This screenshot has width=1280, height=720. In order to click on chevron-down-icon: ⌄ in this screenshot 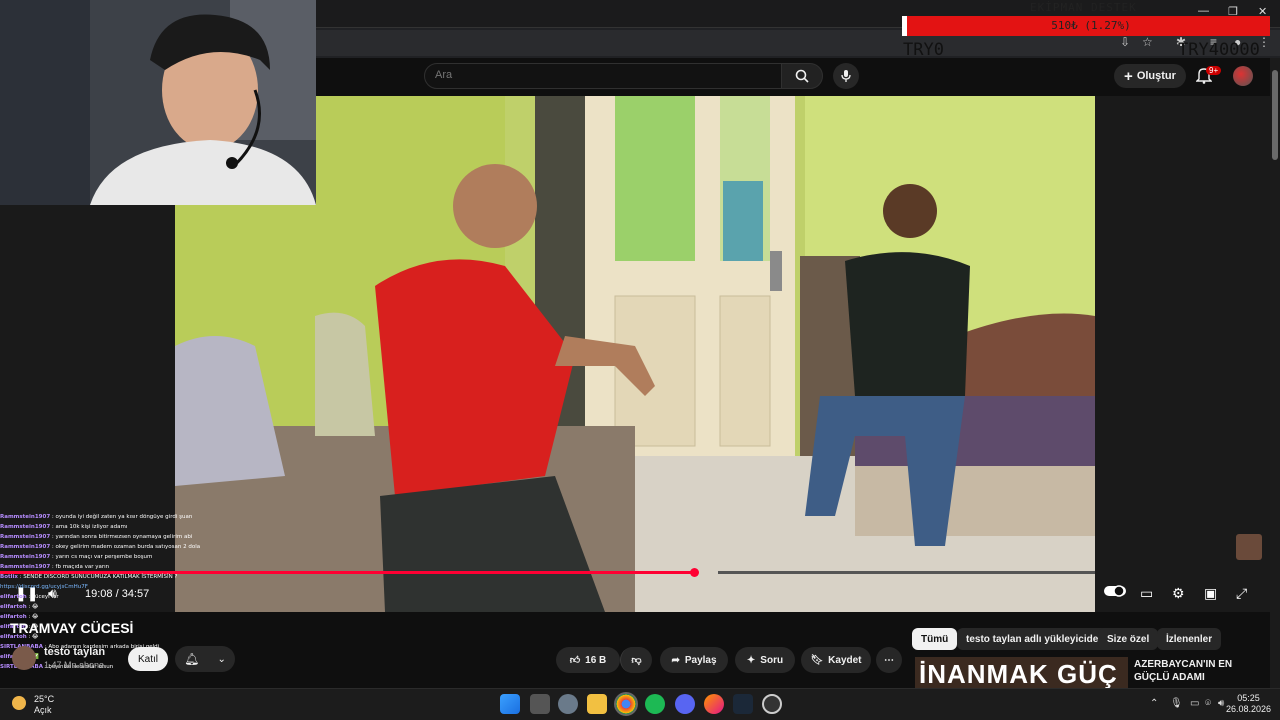, I will do `click(221, 659)`.